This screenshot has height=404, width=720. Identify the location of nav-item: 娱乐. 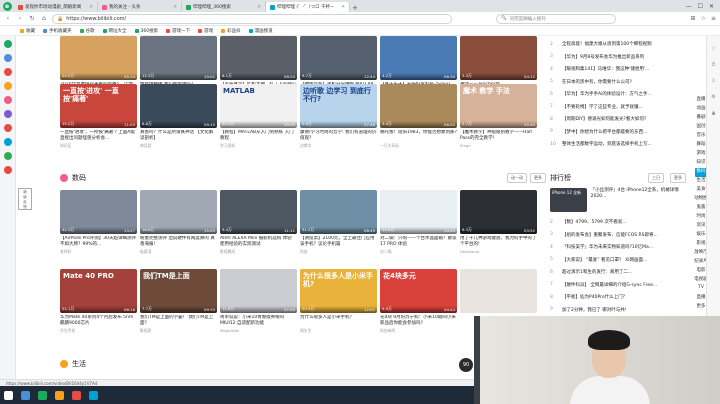
(701, 235).